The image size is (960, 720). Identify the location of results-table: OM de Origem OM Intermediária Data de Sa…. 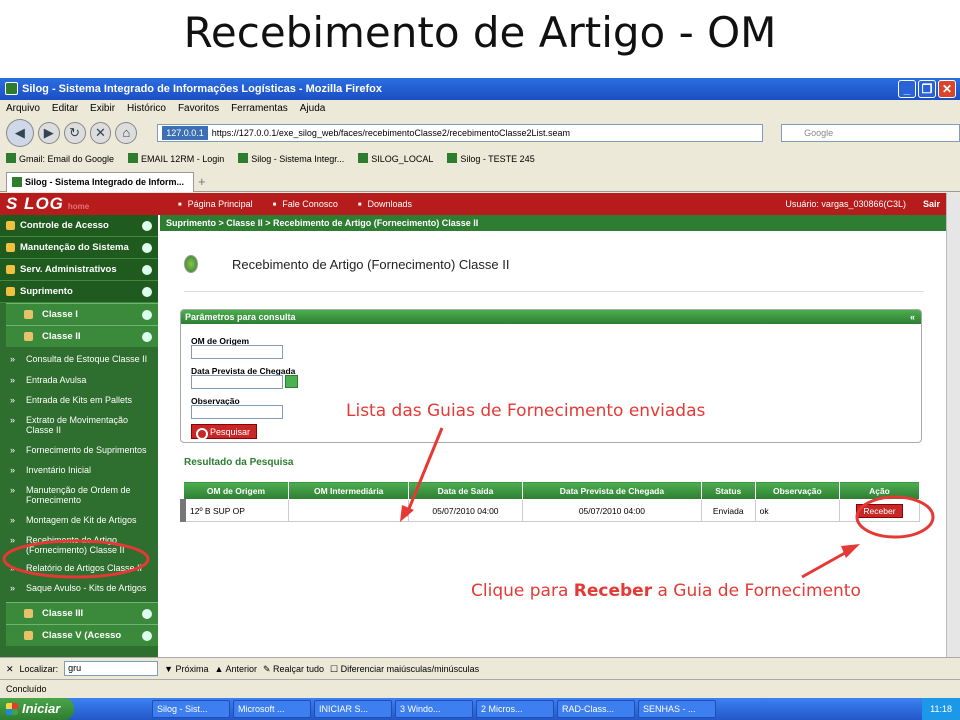
(550, 501).